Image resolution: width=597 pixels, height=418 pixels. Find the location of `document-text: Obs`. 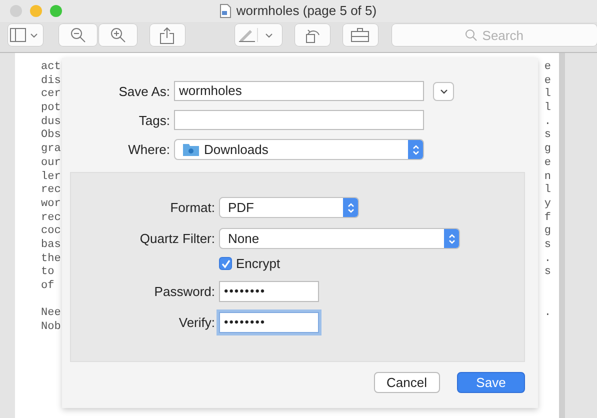

document-text: Obs is located at coordinates (51, 136).